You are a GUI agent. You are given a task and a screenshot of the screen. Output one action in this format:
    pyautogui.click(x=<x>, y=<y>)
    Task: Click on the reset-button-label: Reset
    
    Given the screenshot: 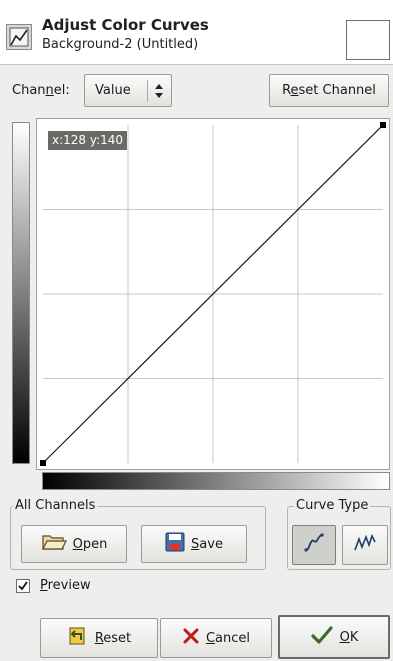 What is the action you would take?
    pyautogui.click(x=113, y=638)
    